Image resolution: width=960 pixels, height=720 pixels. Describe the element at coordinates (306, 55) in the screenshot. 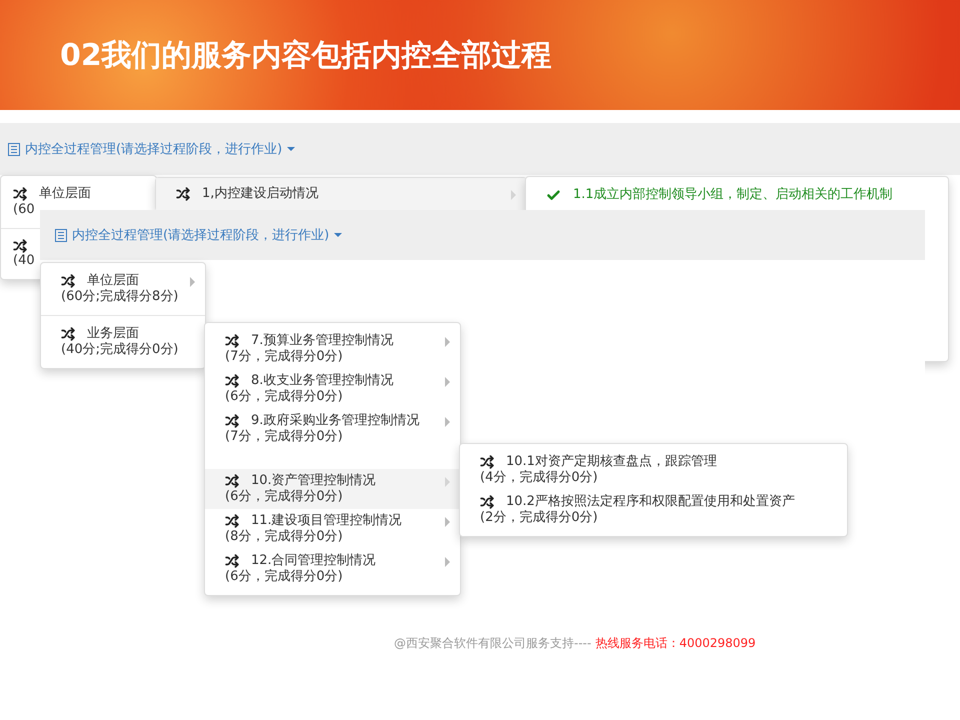

I see `slide-title: 02我们的服务内容包括内控全部过程` at that location.